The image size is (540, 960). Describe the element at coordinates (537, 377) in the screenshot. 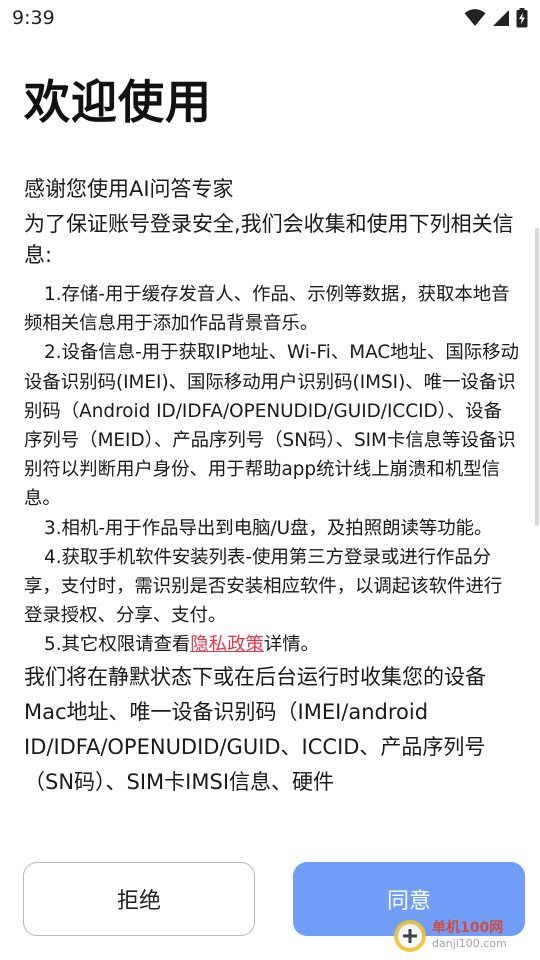

I see `scrollbar-thumb` at that location.